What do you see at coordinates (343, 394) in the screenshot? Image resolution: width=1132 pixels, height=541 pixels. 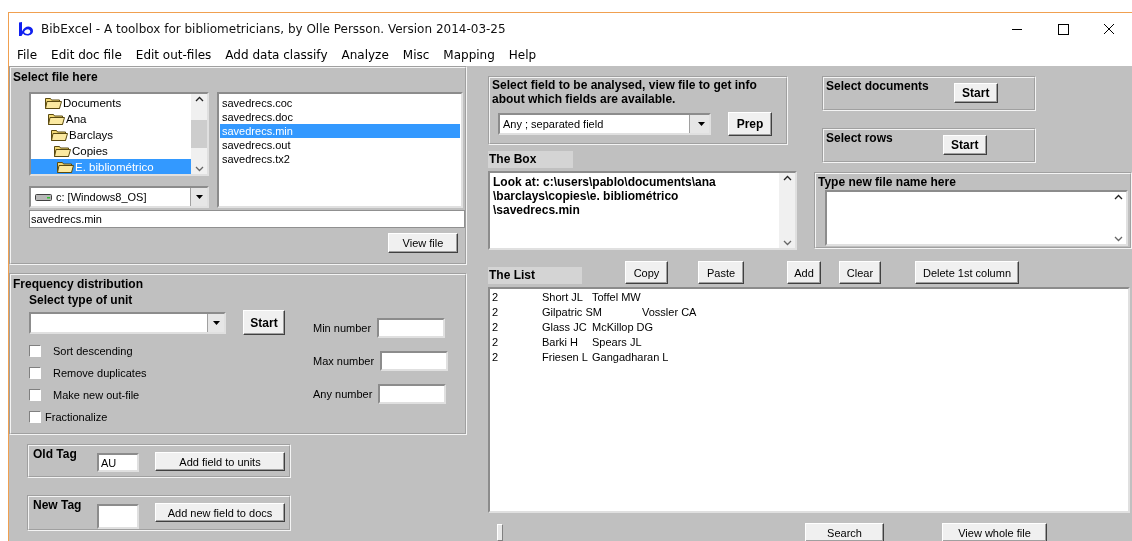 I see `number-label: Any number` at bounding box center [343, 394].